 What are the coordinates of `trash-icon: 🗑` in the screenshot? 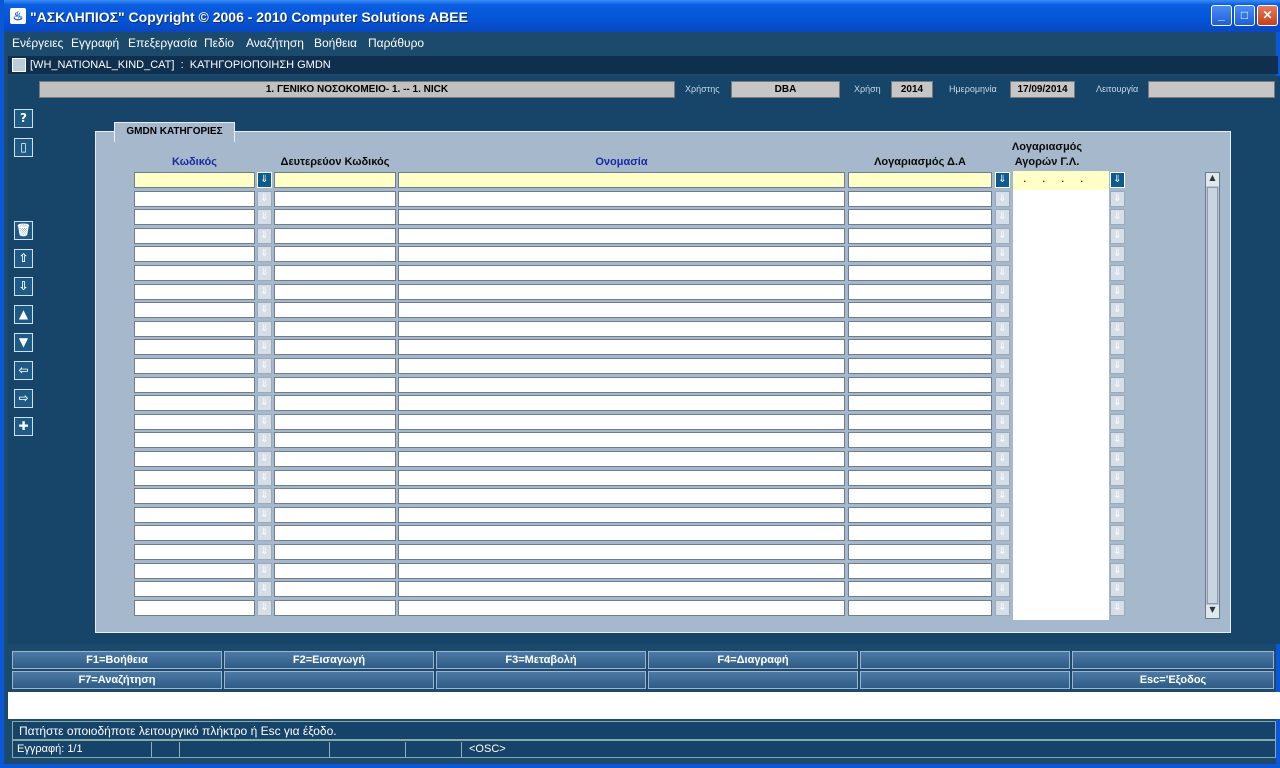 It's located at (23, 230).